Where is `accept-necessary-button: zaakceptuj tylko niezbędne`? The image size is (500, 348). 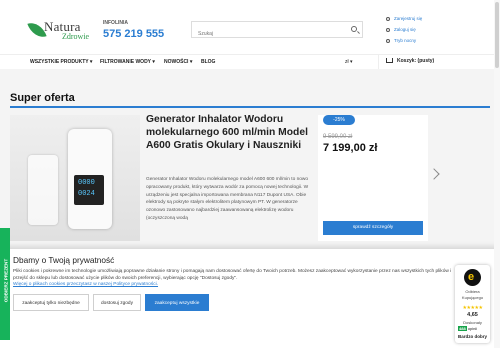
accept-necessary-button: zaakceptuj tylko niezbędne is located at coordinates (51, 302).